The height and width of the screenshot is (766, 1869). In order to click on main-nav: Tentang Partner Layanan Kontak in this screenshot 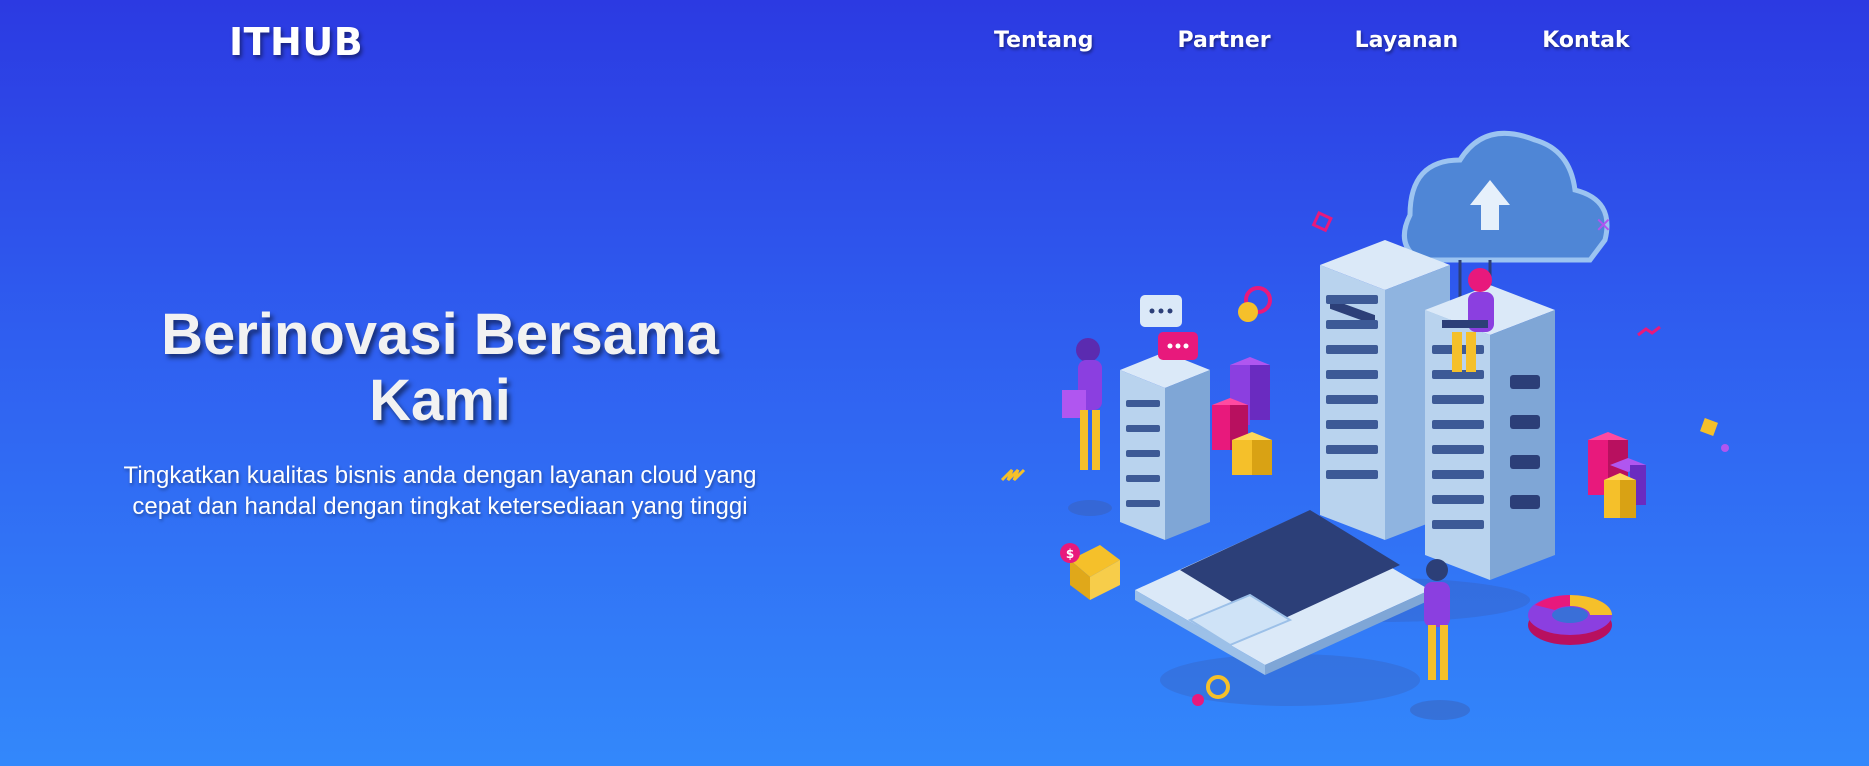, I will do `click(1312, 40)`.